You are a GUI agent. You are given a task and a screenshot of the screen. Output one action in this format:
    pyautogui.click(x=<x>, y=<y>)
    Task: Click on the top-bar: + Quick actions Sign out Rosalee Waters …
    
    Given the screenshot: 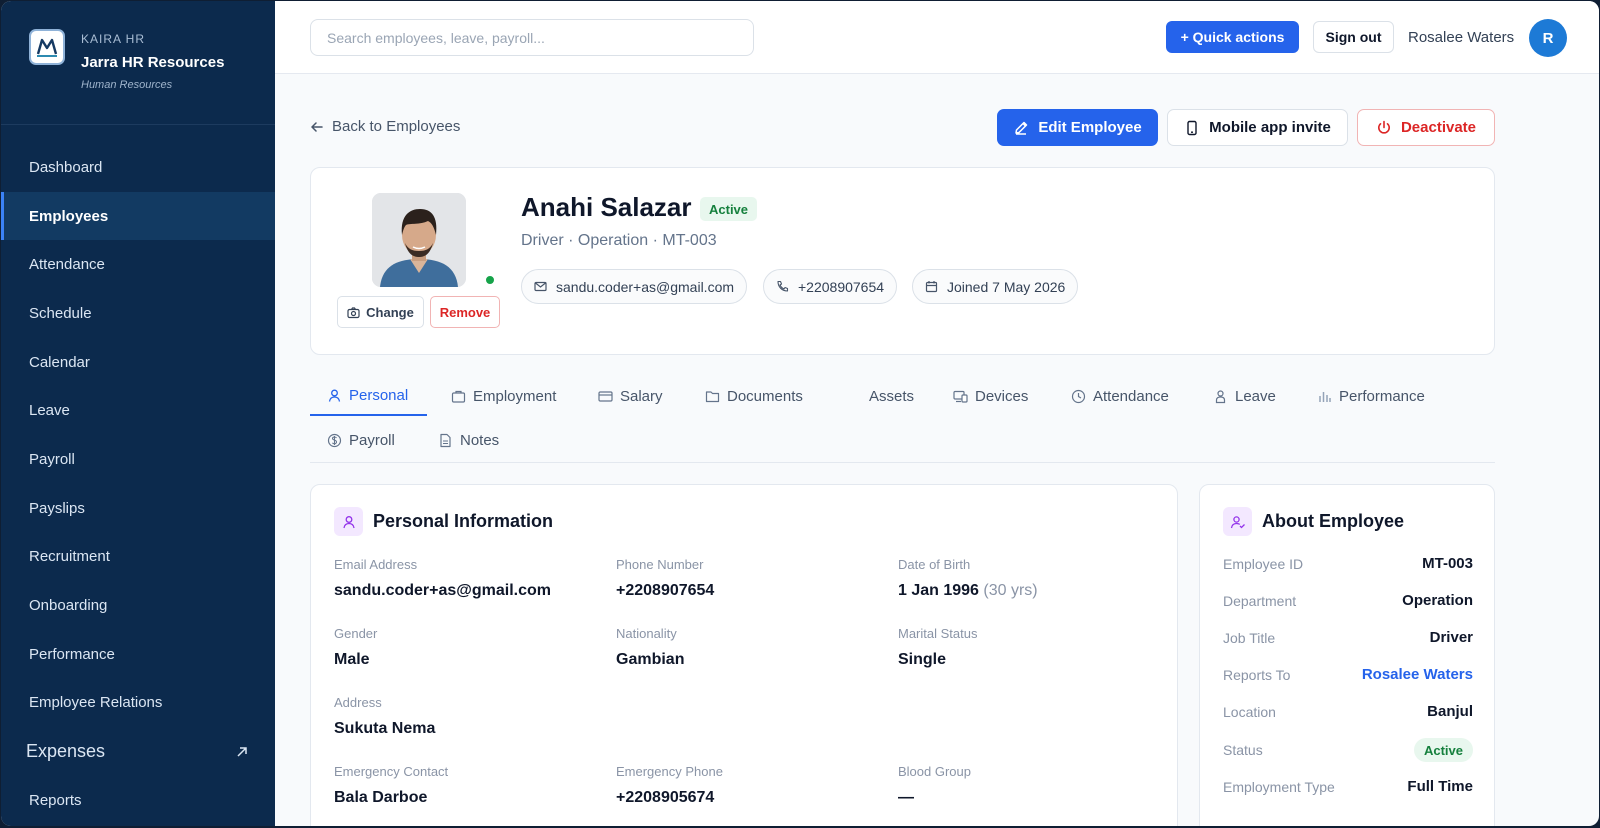 What is the action you would take?
    pyautogui.click(x=937, y=37)
    